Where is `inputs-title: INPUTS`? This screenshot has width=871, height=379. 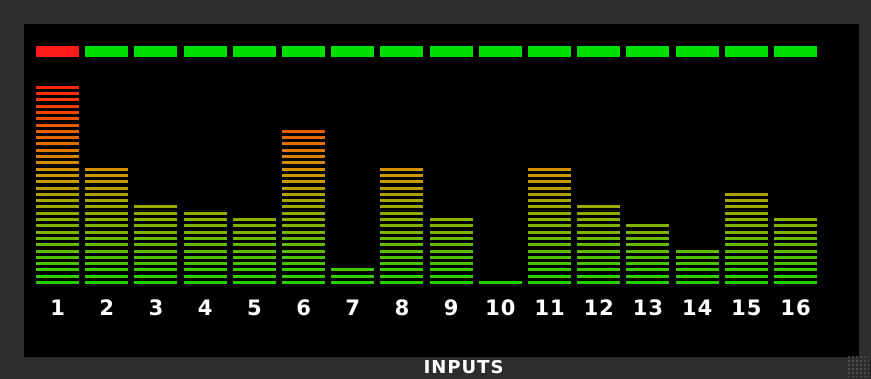 inputs-title: INPUTS is located at coordinates (464, 367).